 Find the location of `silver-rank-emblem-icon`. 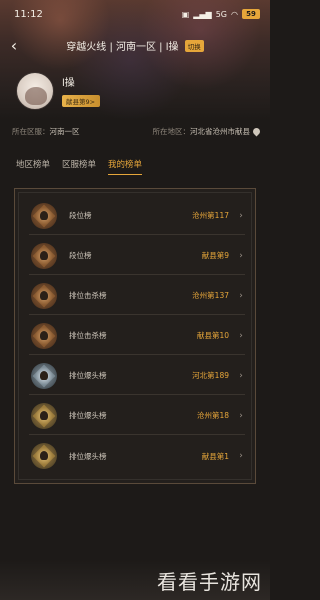

silver-rank-emblem-icon is located at coordinates (44, 375).